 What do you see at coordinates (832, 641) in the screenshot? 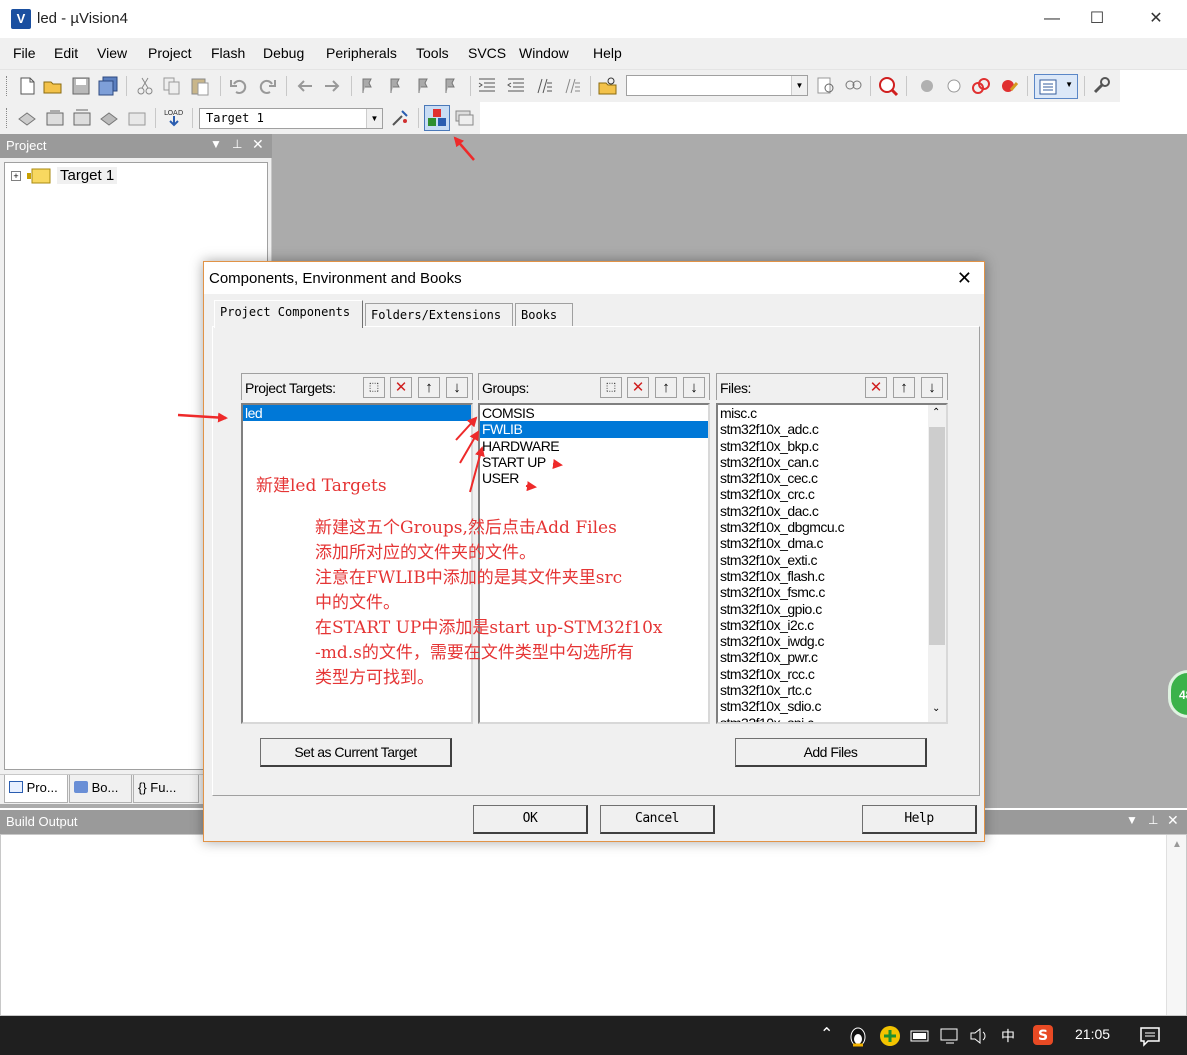
I see `file-item: stm32f10x_iwdg.c` at bounding box center [832, 641].